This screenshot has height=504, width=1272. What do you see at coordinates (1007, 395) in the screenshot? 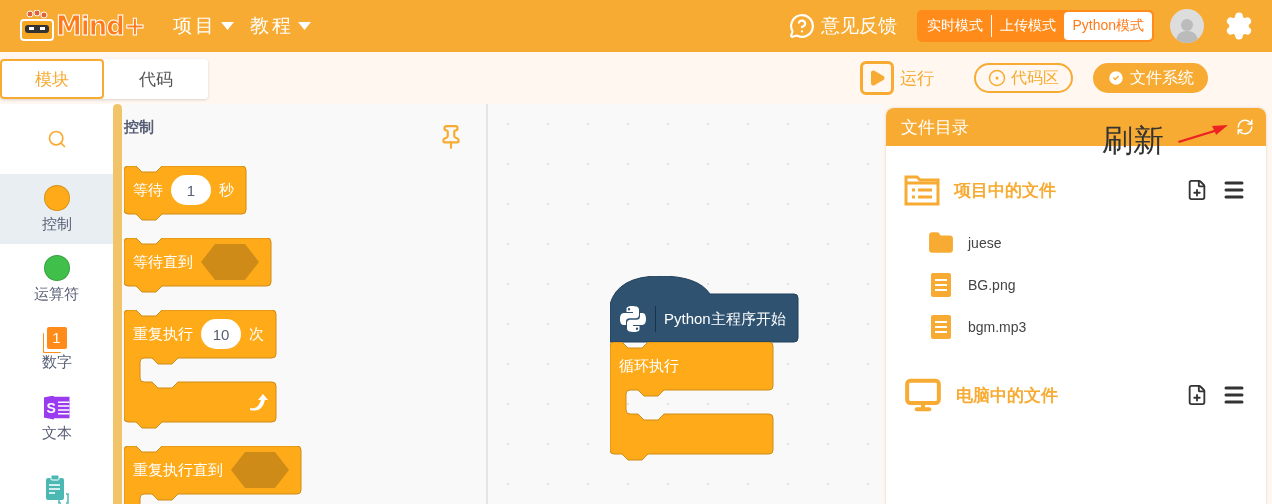
I see `section-title: 电脑中的文件` at bounding box center [1007, 395].